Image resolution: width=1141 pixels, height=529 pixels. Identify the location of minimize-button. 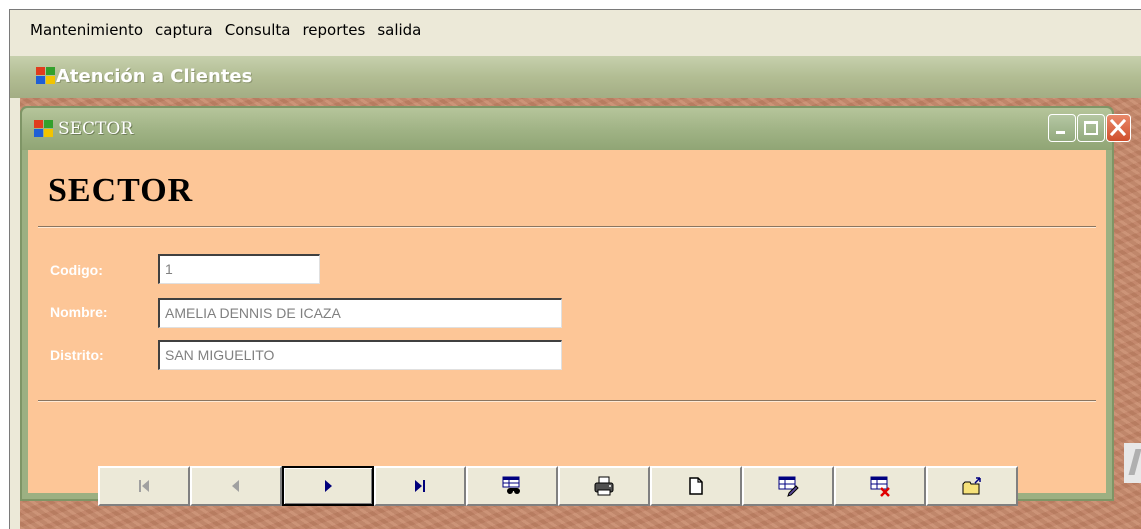
(1062, 128).